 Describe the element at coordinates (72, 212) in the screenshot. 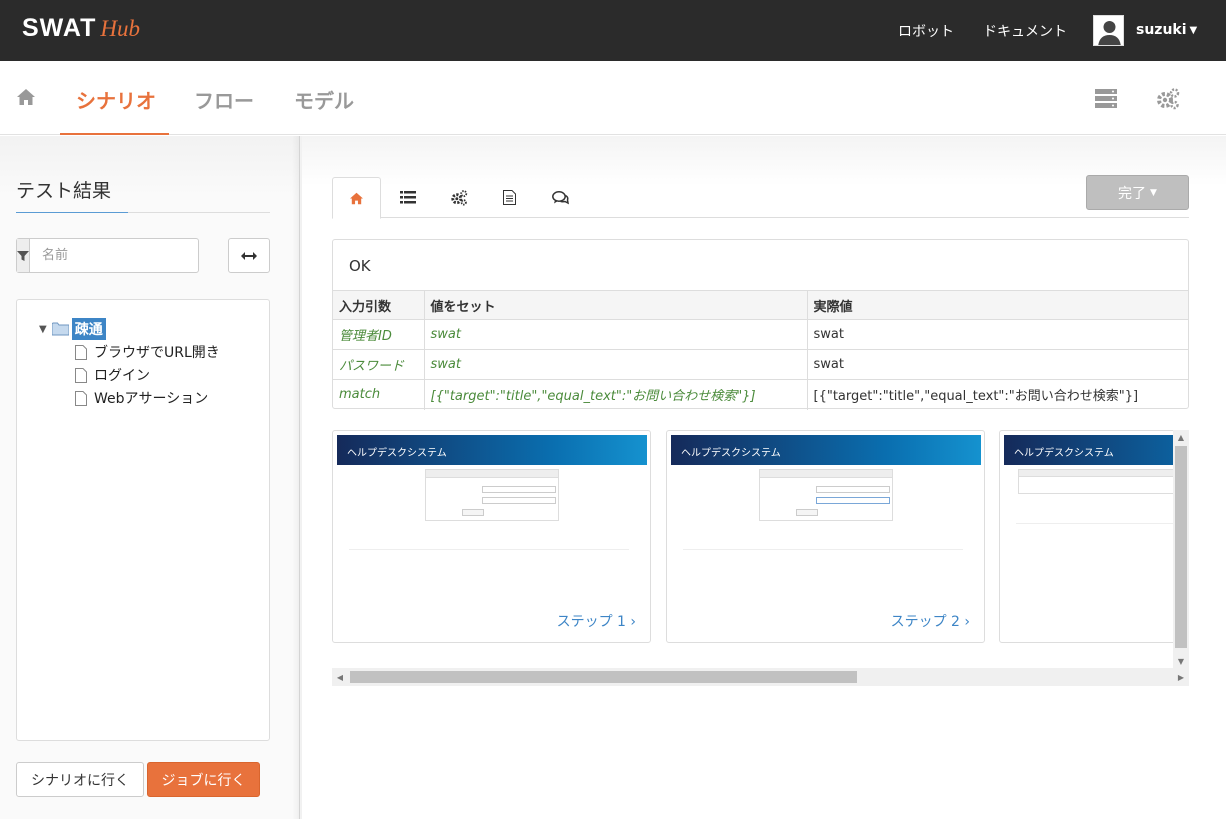

I see `title-underline` at that location.